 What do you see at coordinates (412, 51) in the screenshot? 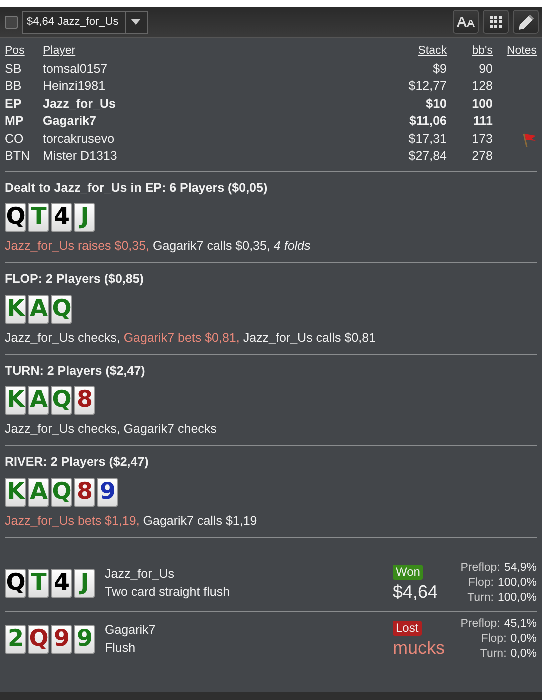
I see `column-header: Stack` at bounding box center [412, 51].